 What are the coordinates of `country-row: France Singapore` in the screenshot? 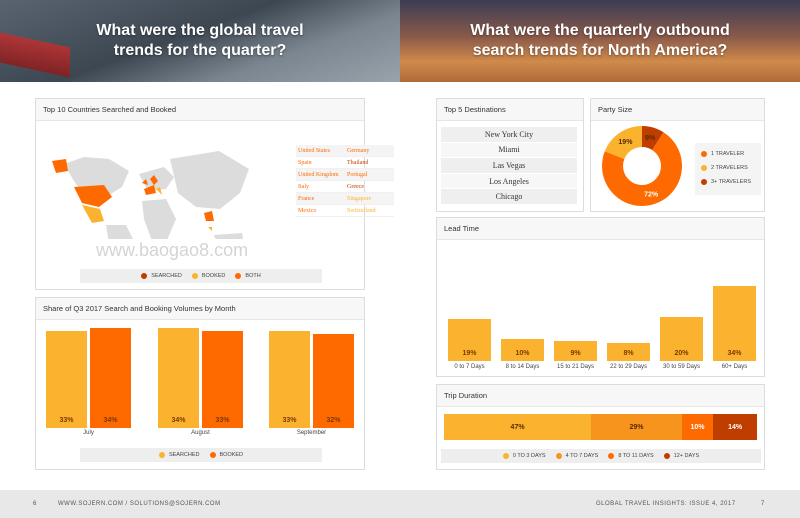 It's located at (345, 199).